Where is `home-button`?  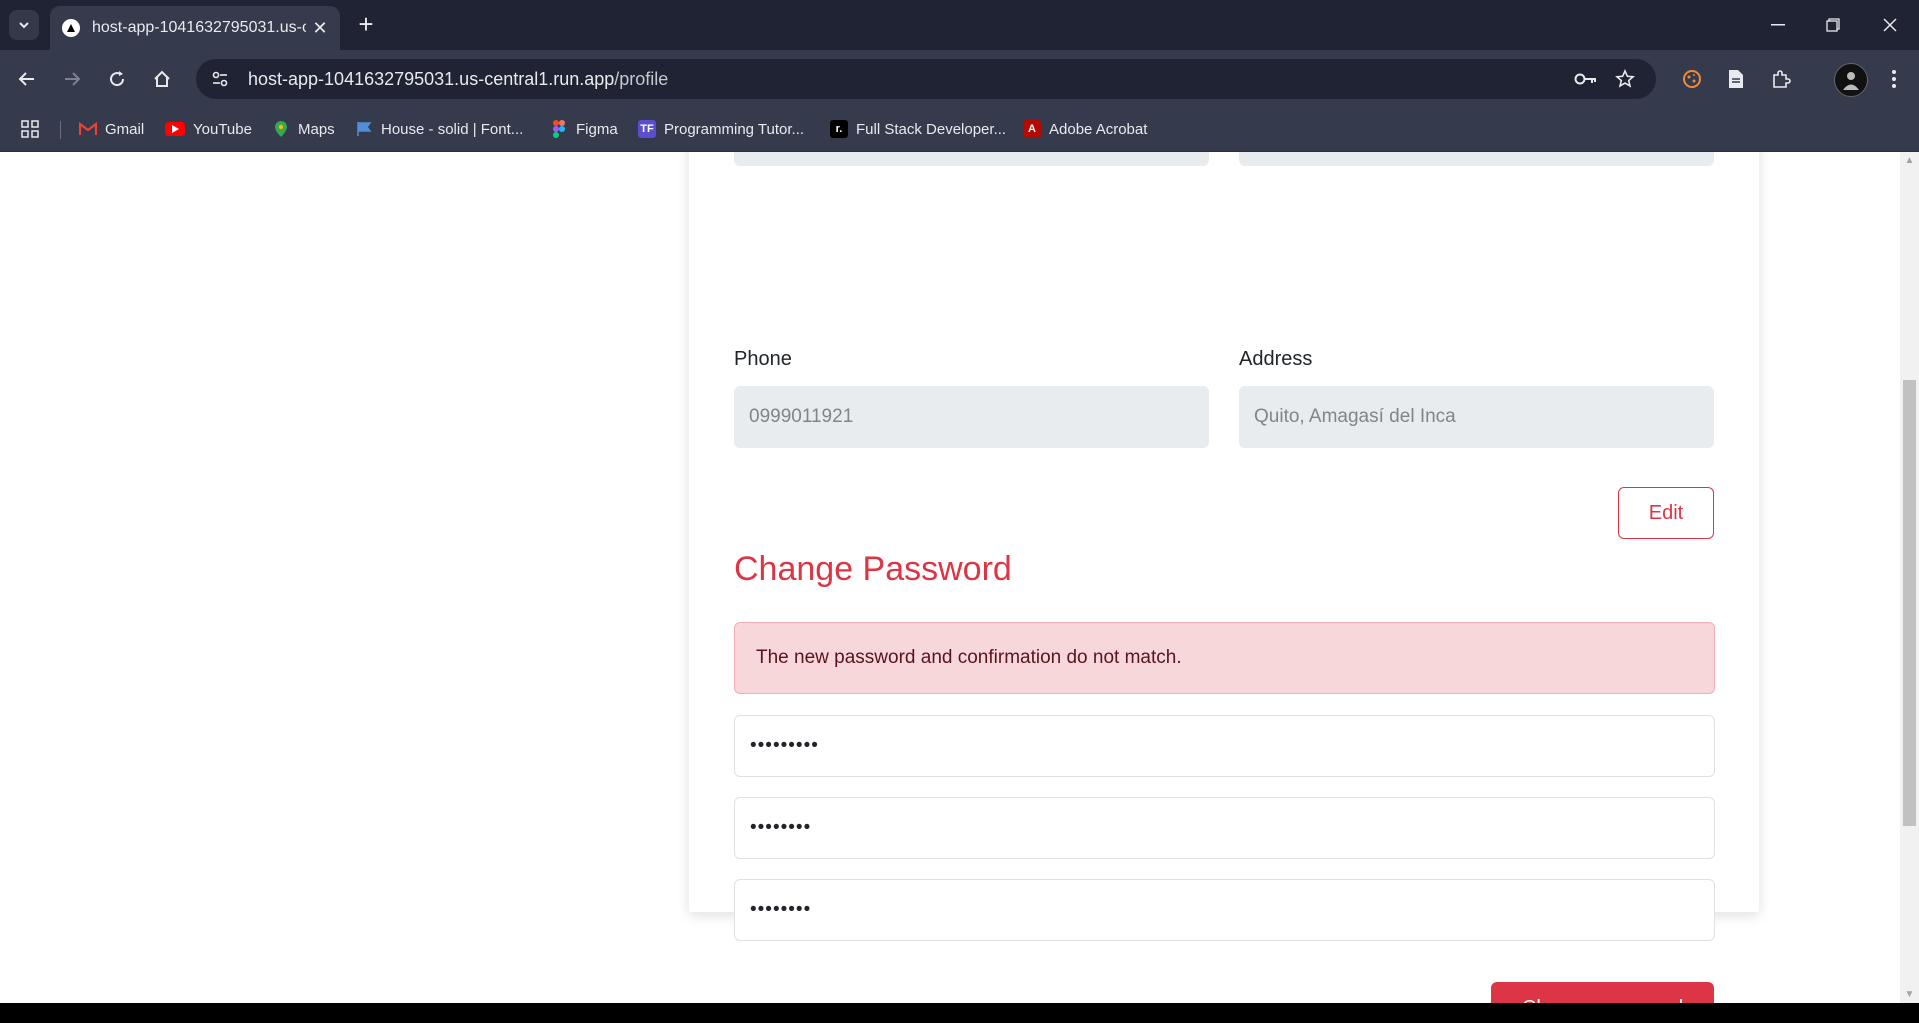 home-button is located at coordinates (162, 79).